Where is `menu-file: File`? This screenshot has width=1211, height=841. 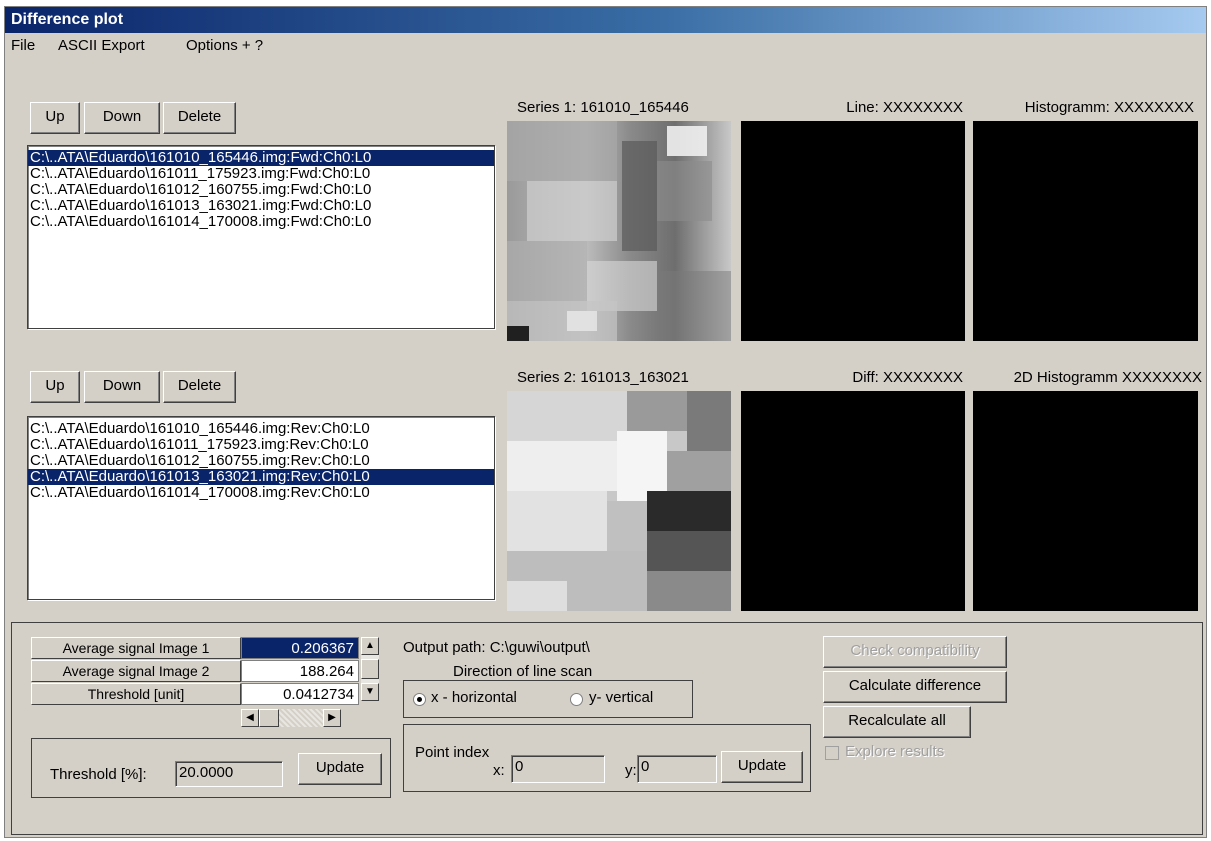
menu-file: File is located at coordinates (23, 45).